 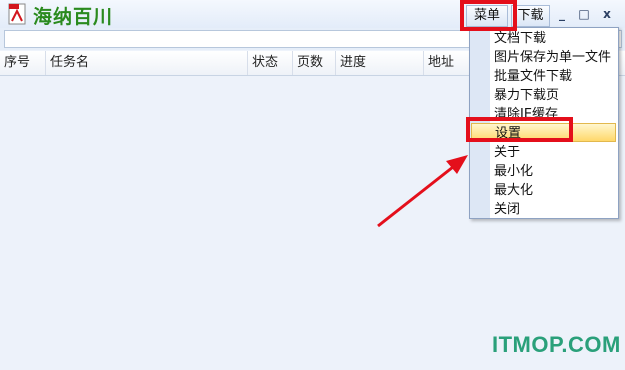 What do you see at coordinates (422, 191) in the screenshot?
I see `annotation-arrow-icon` at bounding box center [422, 191].